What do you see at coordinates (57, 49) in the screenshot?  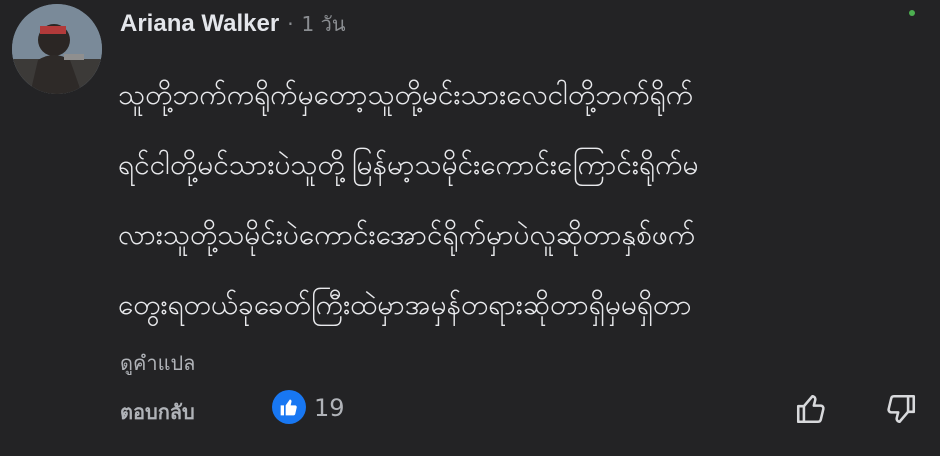 I see `avatar` at bounding box center [57, 49].